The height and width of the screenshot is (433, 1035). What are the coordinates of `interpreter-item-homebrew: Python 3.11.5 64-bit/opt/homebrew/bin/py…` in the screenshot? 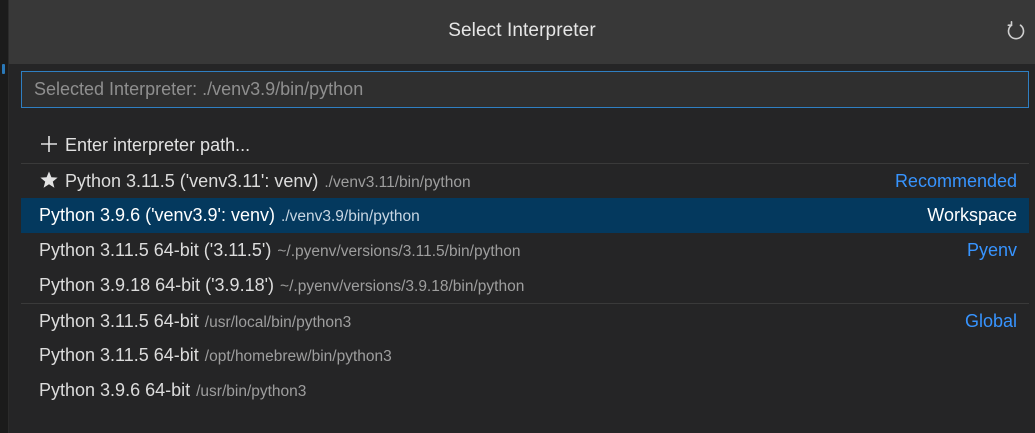 It's located at (525, 355).